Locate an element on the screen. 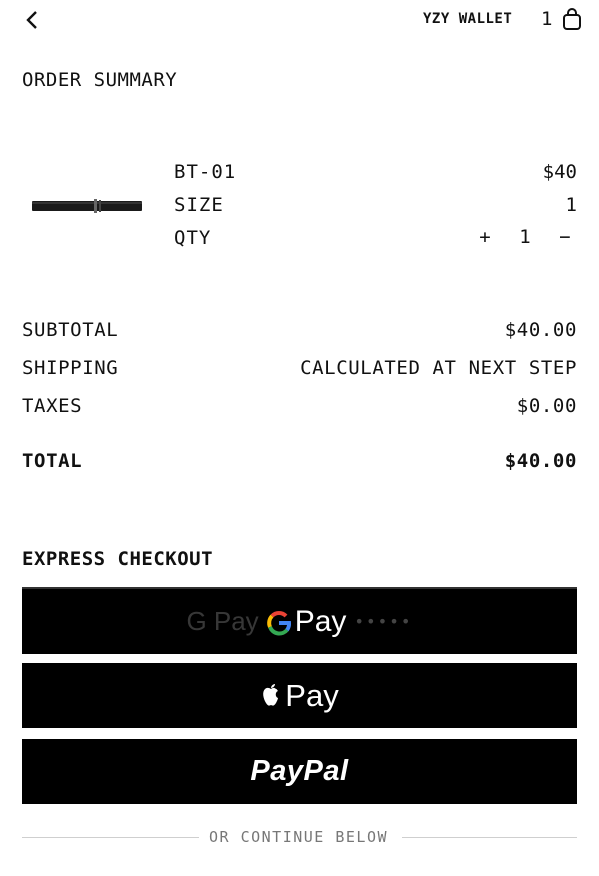 This screenshot has width=599, height=876. order-summary-title: ORDER SUMMARY is located at coordinates (100, 80).